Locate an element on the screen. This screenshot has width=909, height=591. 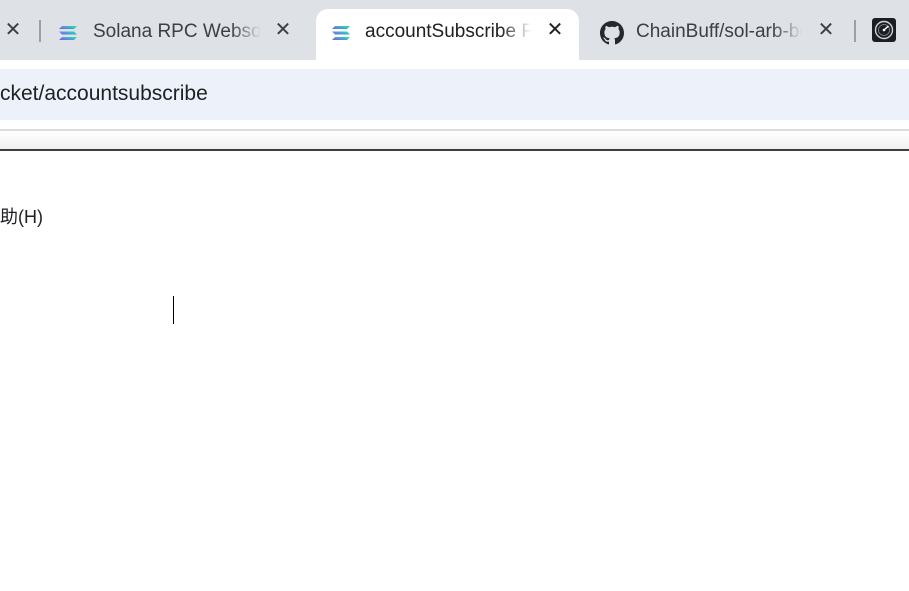
tab-title: Solana RPC Websocket is located at coordinates (177, 31).